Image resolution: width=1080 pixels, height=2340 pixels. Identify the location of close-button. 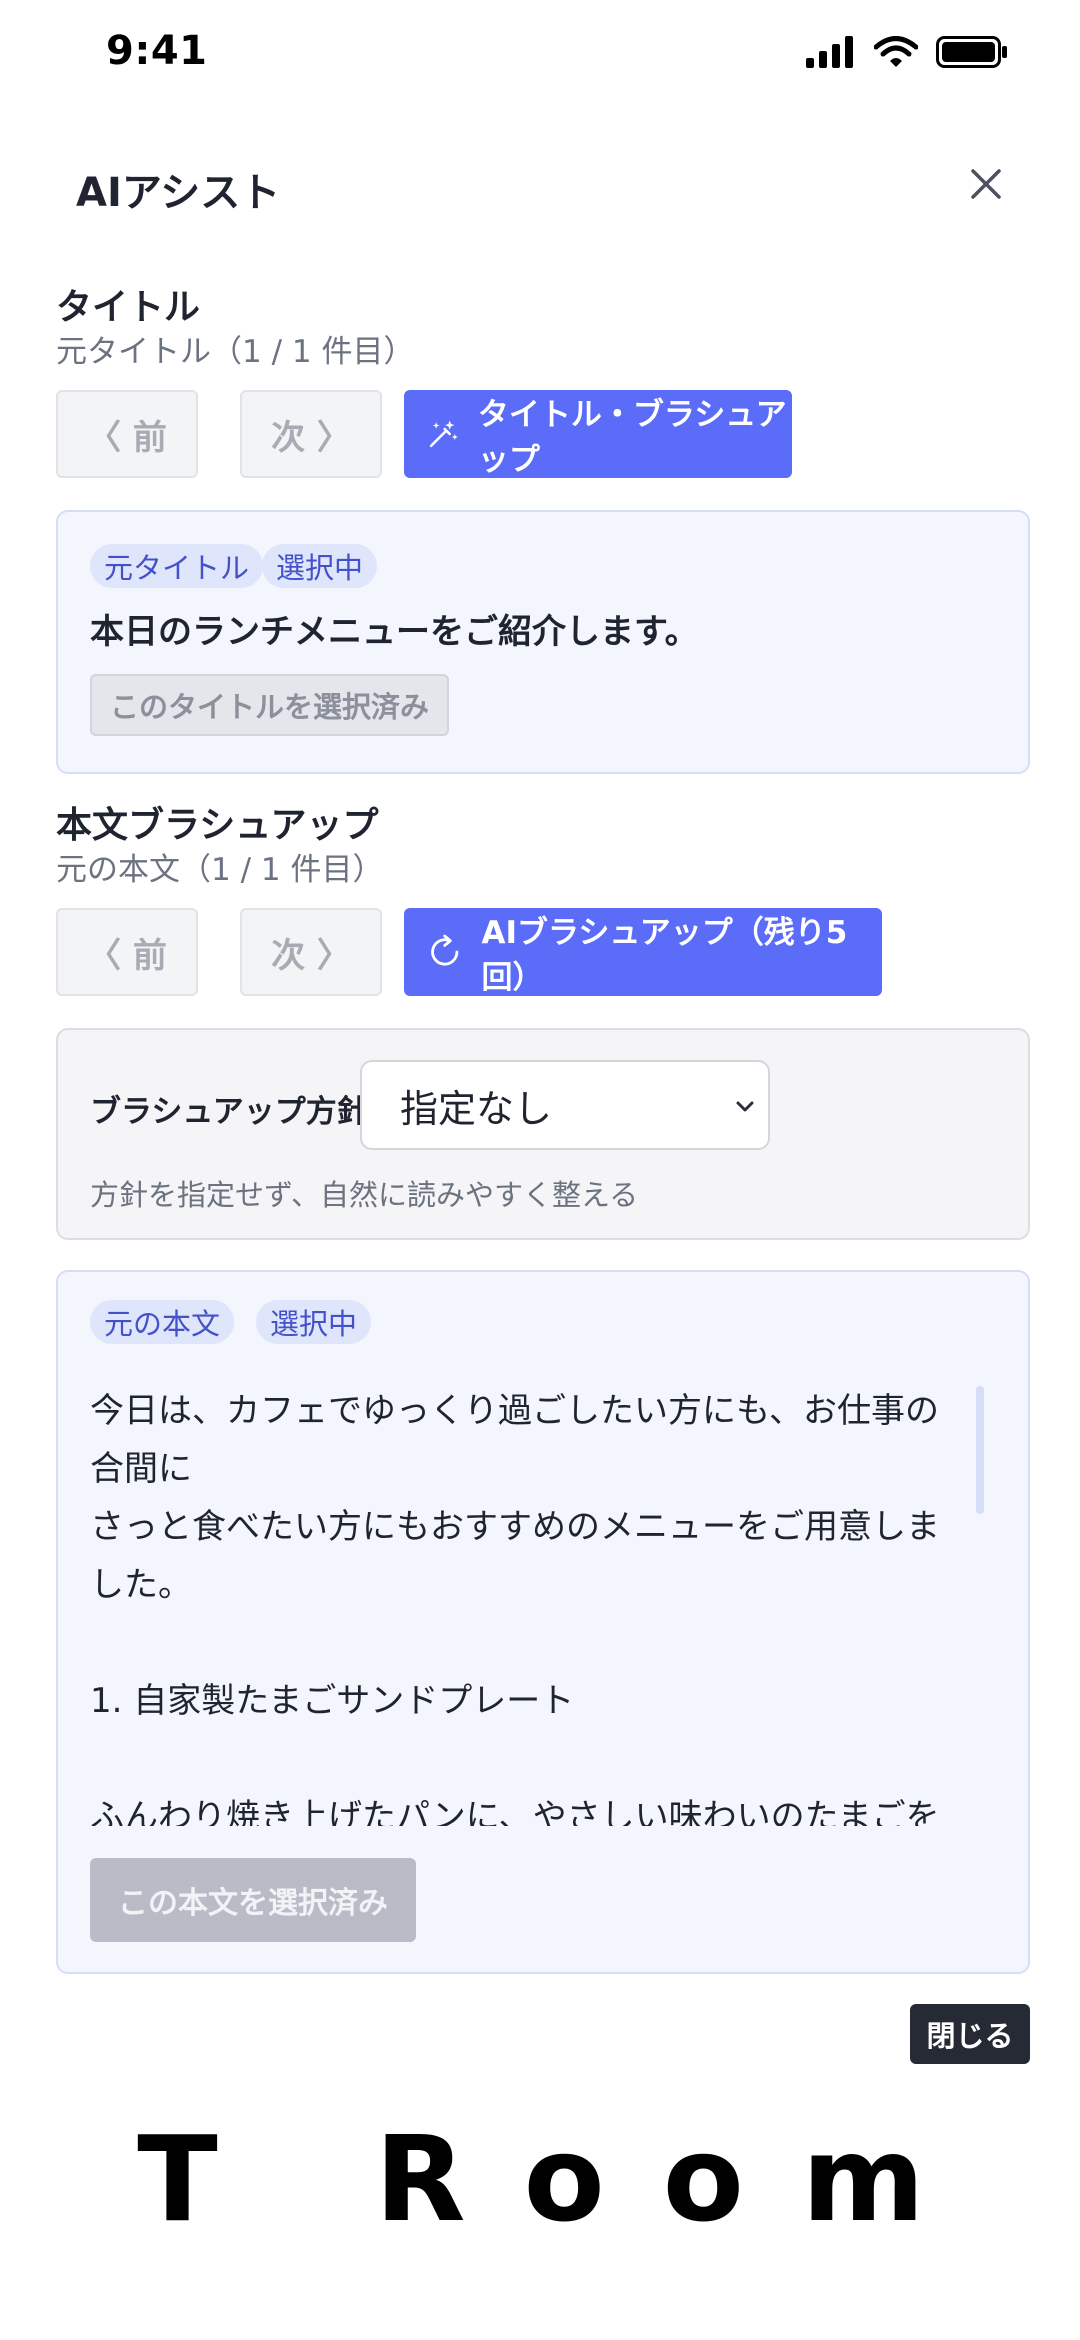
(986, 184).